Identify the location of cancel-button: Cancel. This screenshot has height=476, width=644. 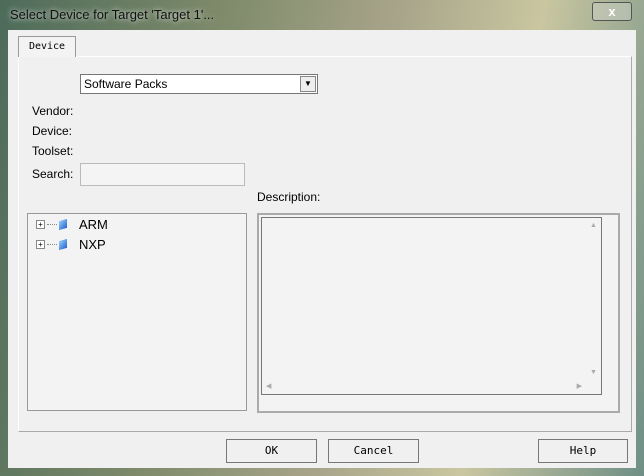
(373, 451).